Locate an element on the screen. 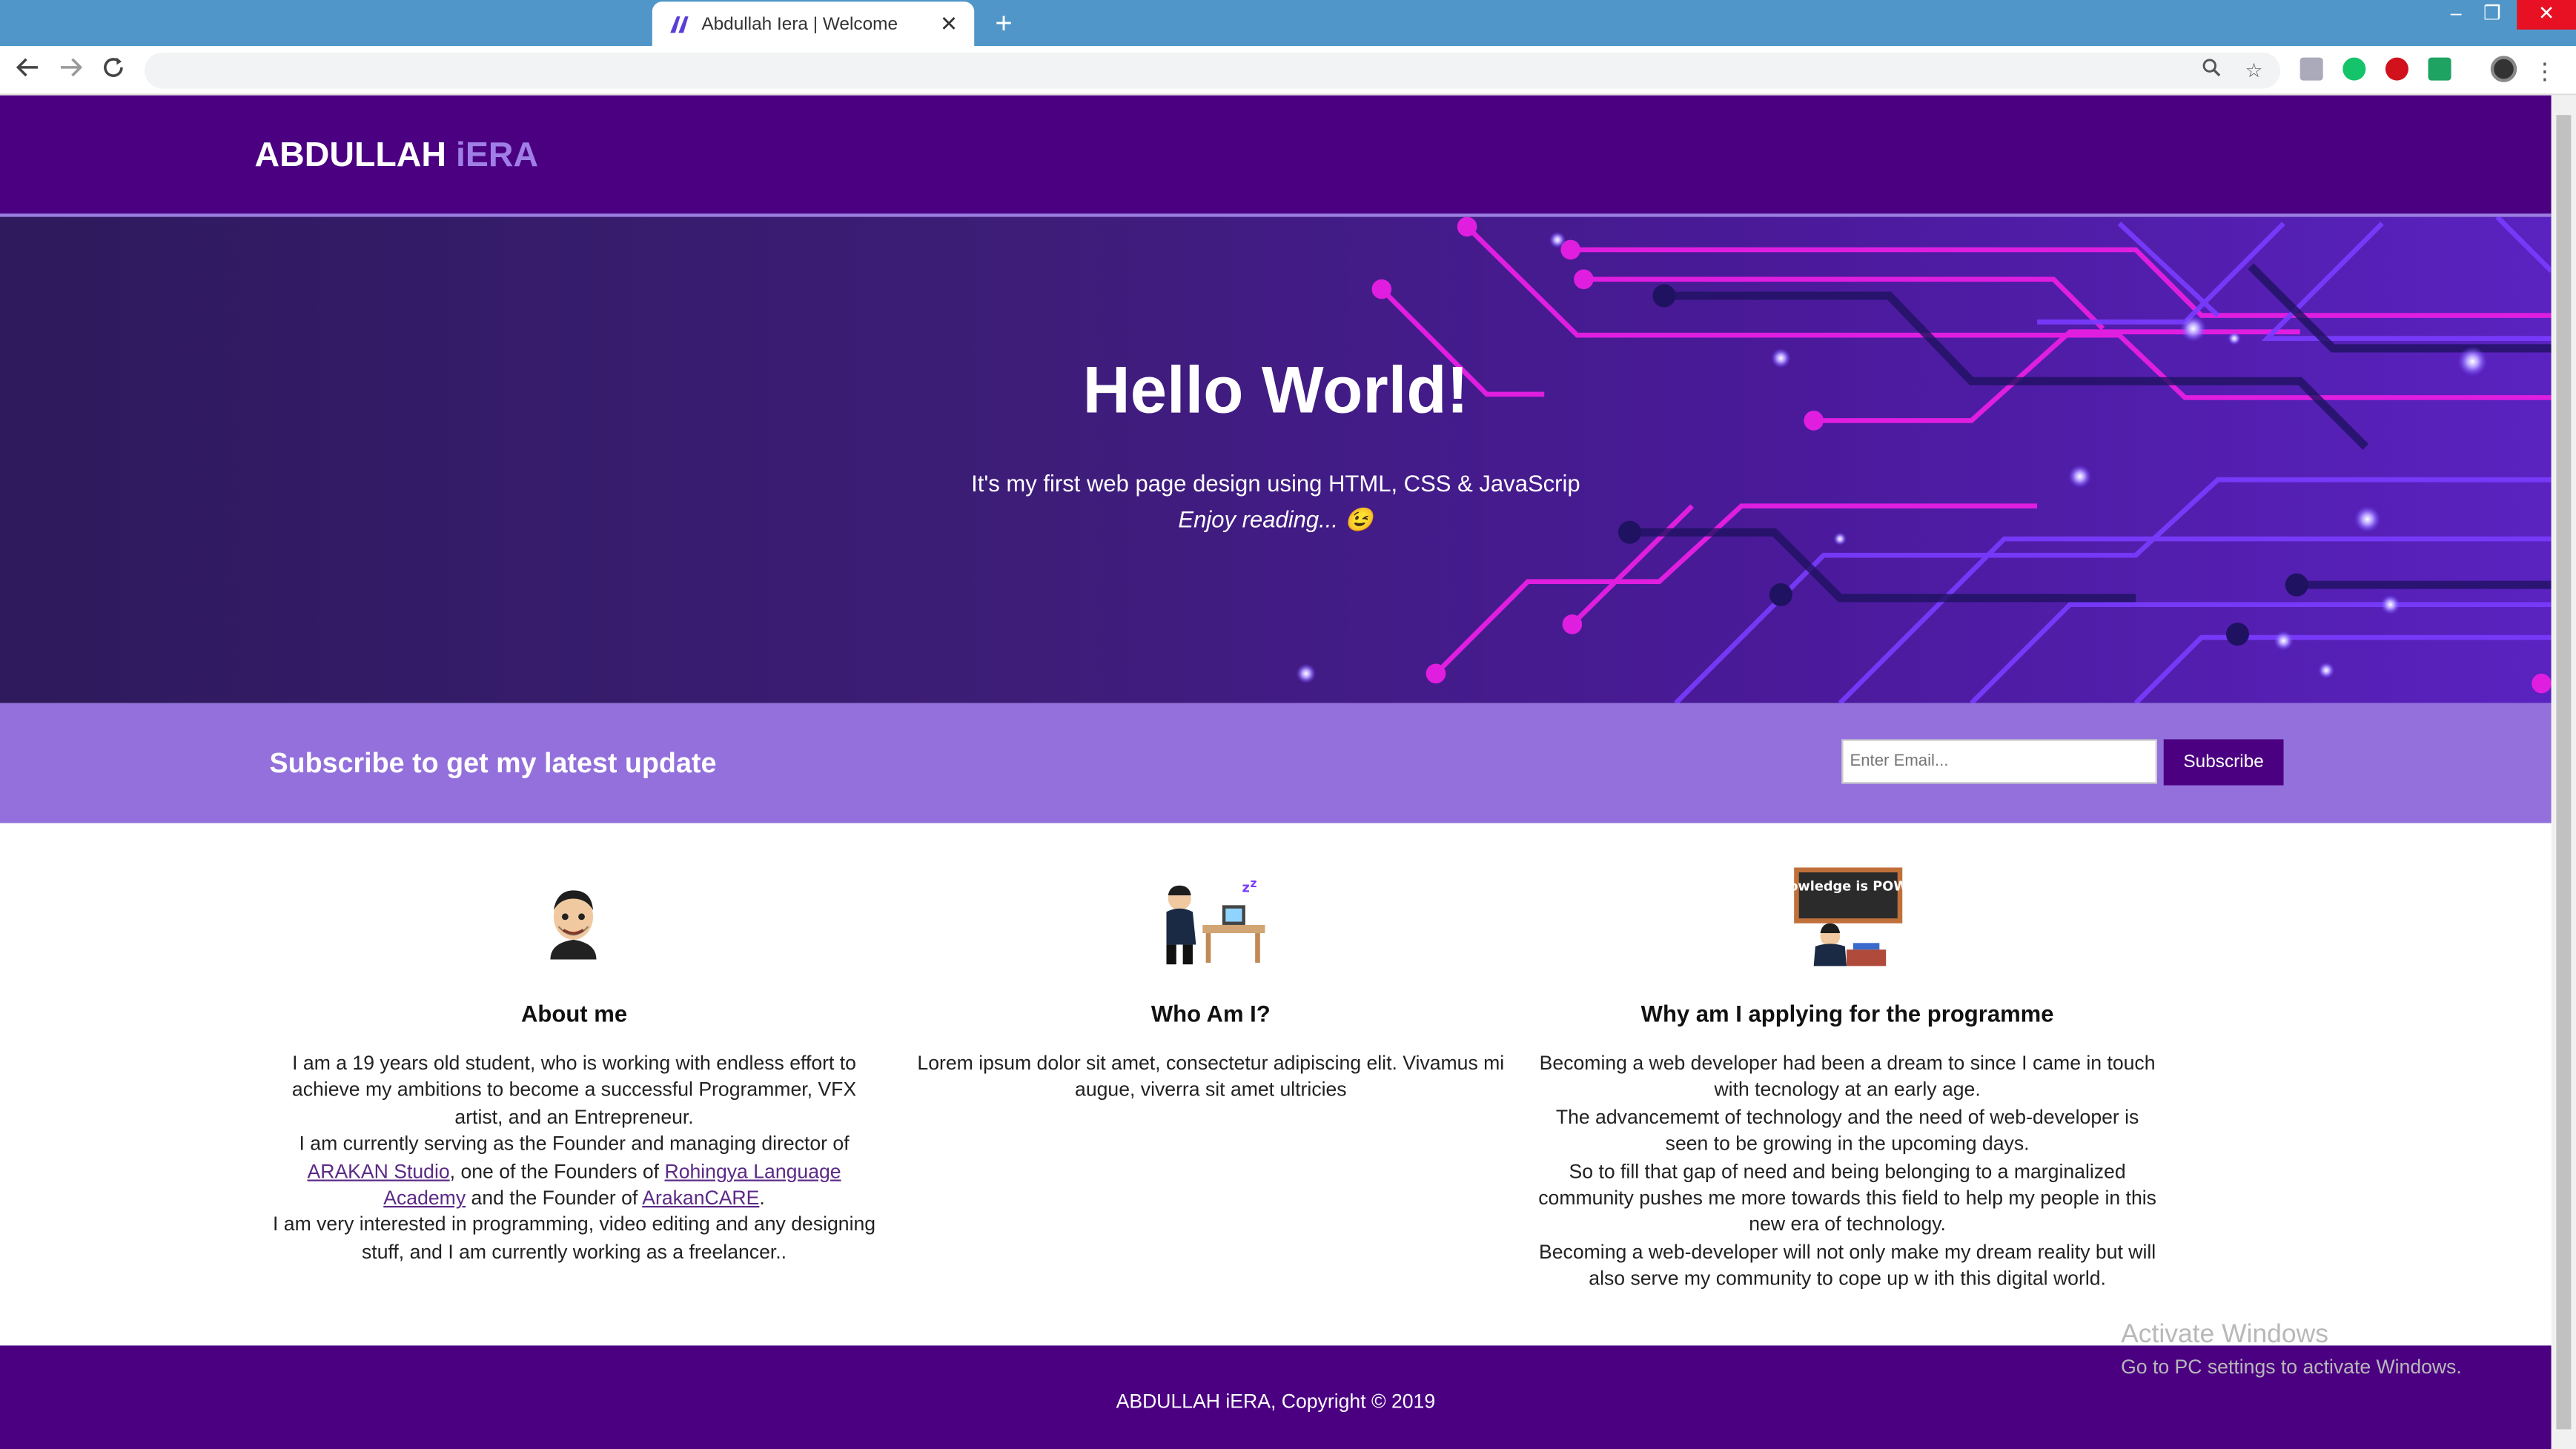 Image resolution: width=2576 pixels, height=1449 pixels. activate-windows-title: Activate Windows is located at coordinates (2224, 1335).